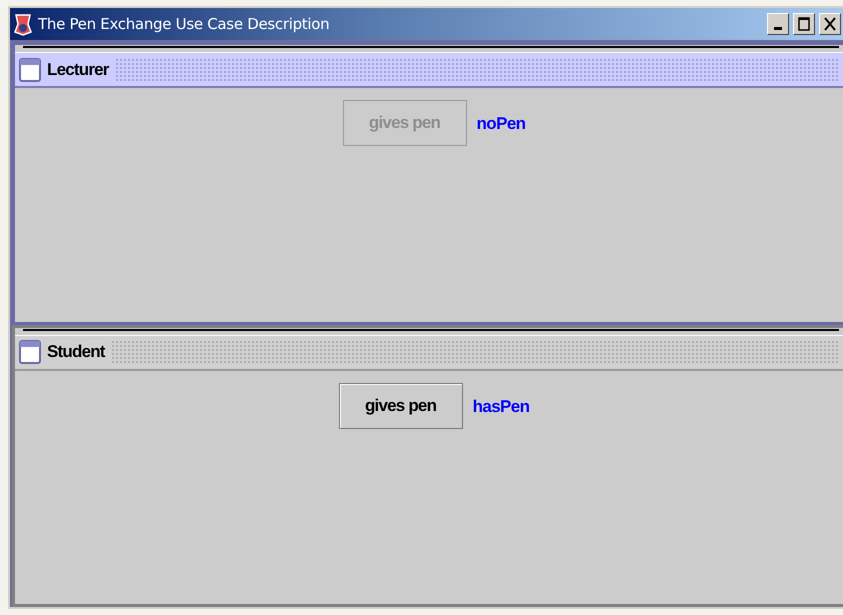 The width and height of the screenshot is (843, 615). I want to click on frame-title: Student, so click(76, 352).